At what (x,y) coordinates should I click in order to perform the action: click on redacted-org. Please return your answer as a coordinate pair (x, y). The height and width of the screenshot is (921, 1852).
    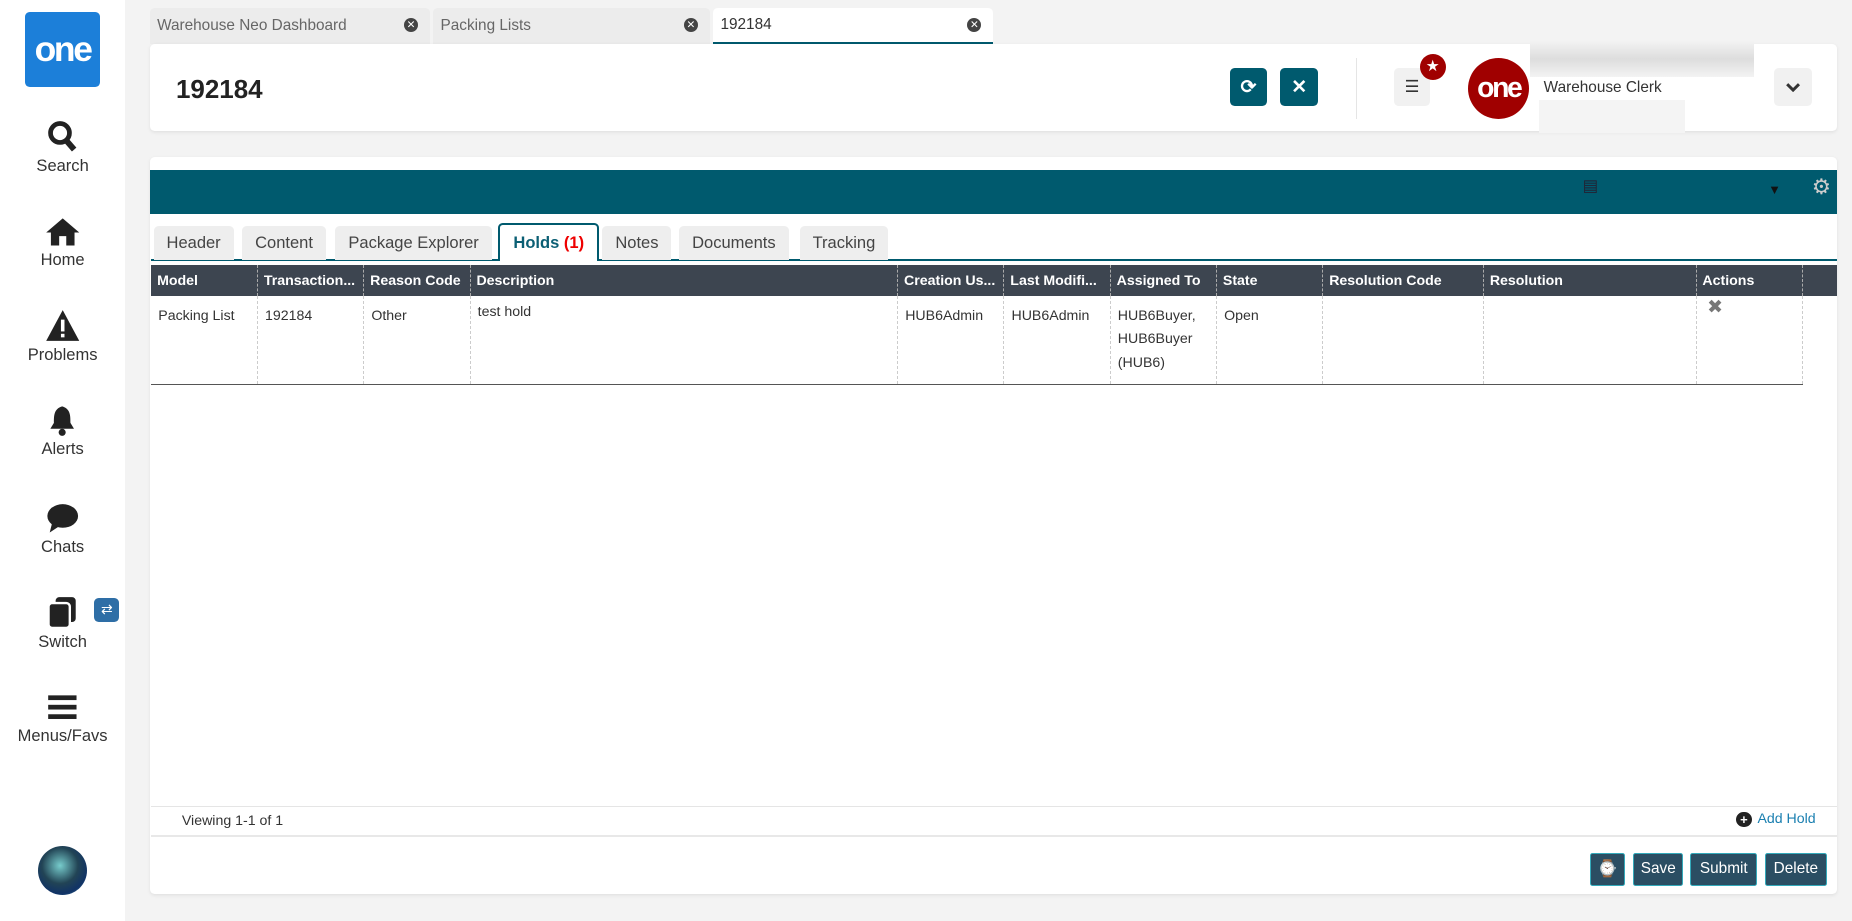
    Looking at the image, I should click on (1612, 117).